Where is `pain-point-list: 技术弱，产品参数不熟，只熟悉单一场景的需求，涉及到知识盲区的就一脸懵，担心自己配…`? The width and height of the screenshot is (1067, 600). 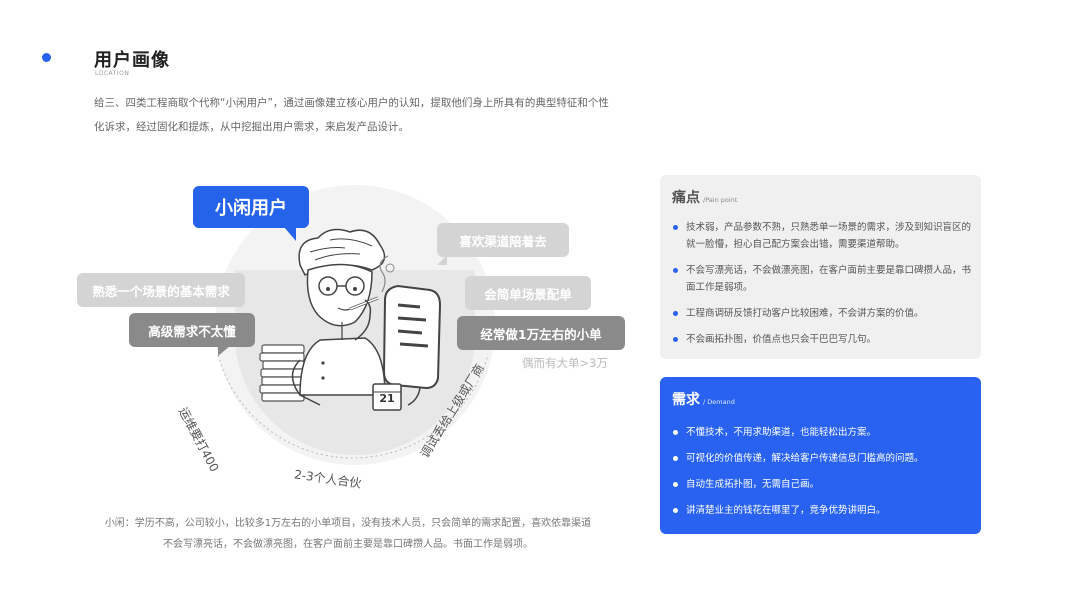 pain-point-list: 技术弱，产品参数不熟，只熟悉单一场景的需求，涉及到知识盲区的就一脸懵，担心自己配… is located at coordinates (821, 288).